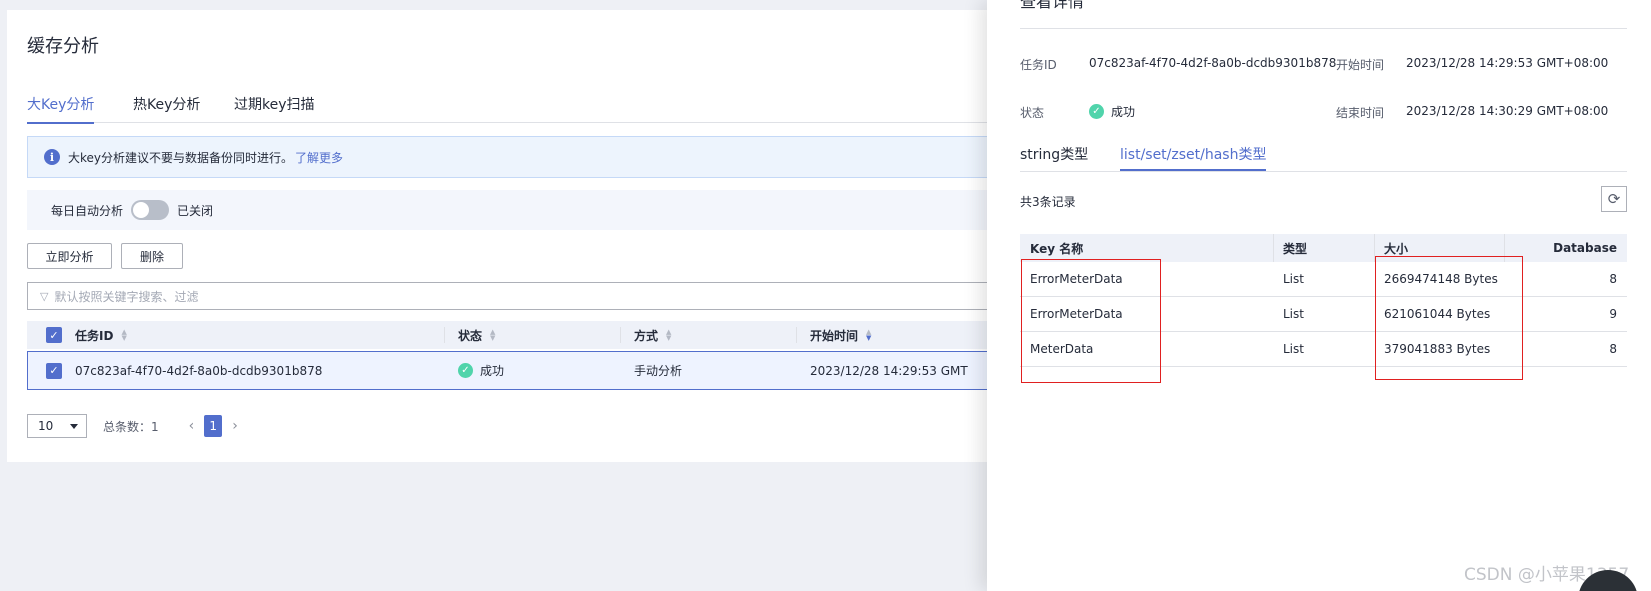 This screenshot has width=1651, height=591. Describe the element at coordinates (87, 210) in the screenshot. I see `auto-analysis-label: 每日自动分析` at that location.